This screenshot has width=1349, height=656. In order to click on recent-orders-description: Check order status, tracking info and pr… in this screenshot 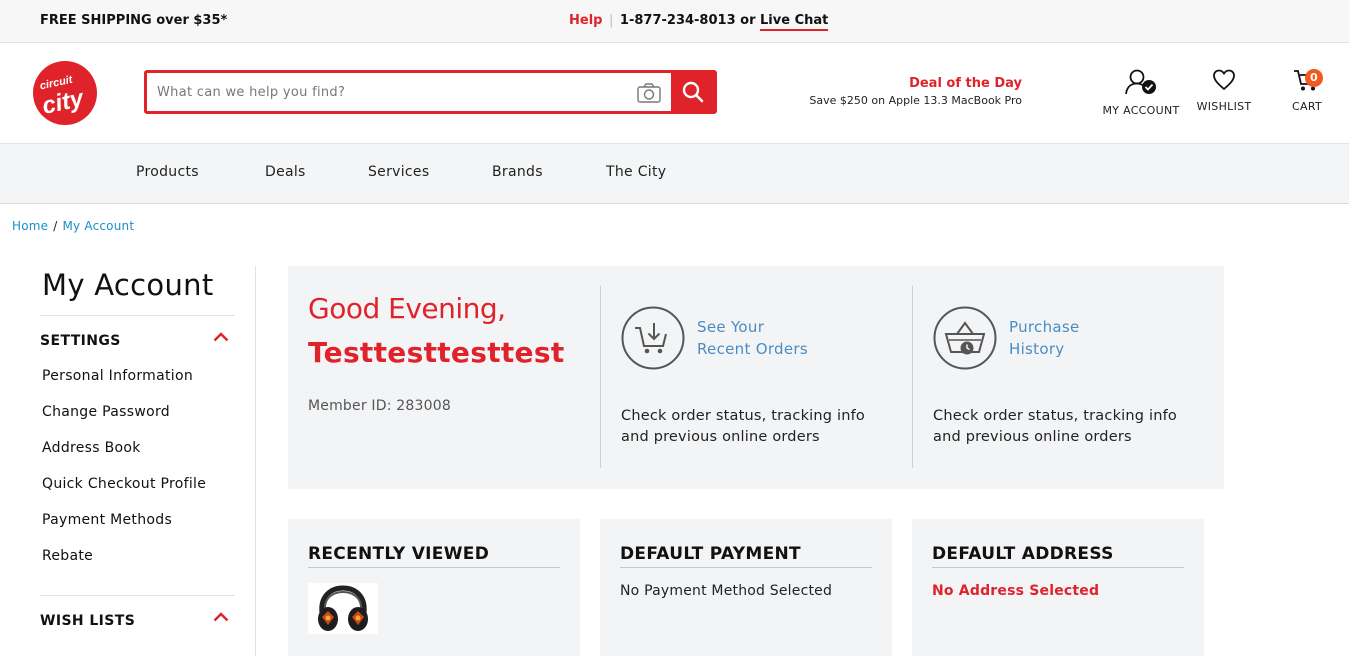, I will do `click(743, 426)`.